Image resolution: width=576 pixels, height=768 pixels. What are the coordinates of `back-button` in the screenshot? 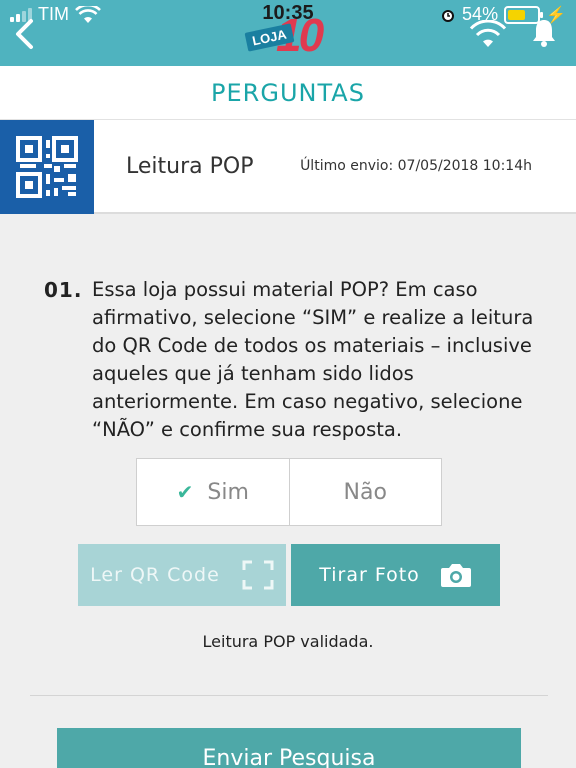 It's located at (24, 34).